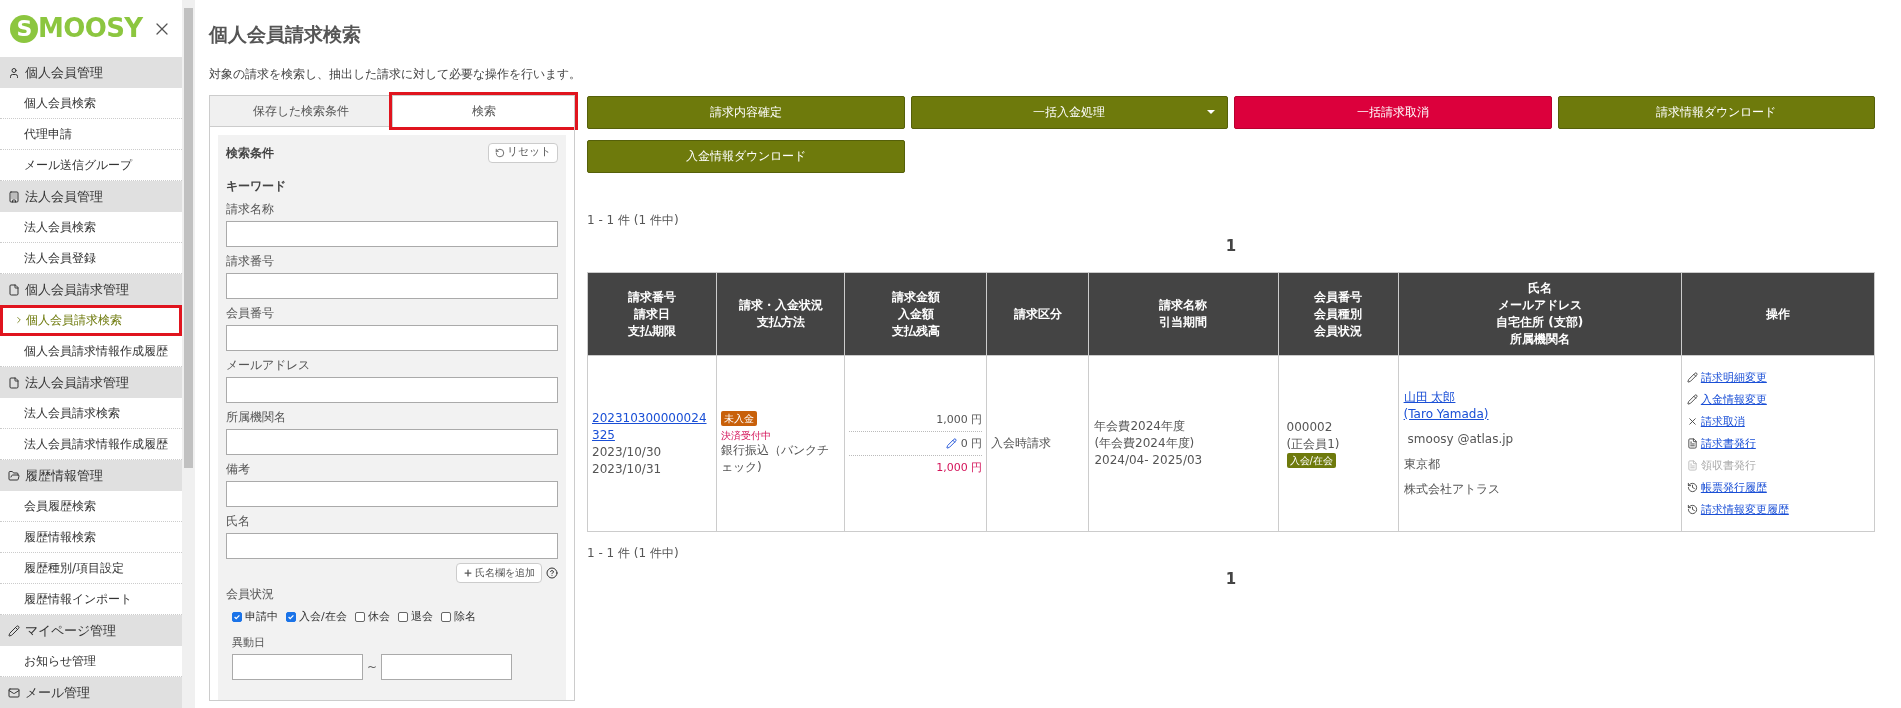 This screenshot has width=1901, height=708. Describe the element at coordinates (464, 616) in the screenshot. I see `checkbox-label: 除名` at that location.